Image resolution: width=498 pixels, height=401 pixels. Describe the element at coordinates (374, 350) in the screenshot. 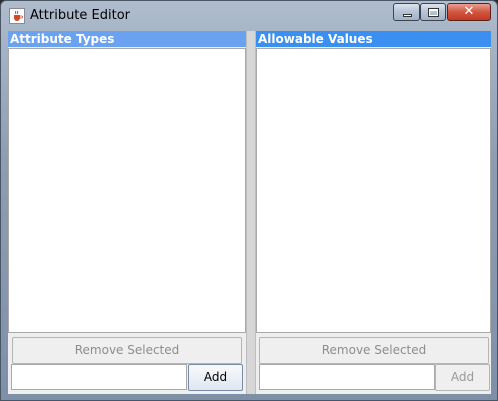

I see `remove-selected-value-button: Remove Selected` at that location.